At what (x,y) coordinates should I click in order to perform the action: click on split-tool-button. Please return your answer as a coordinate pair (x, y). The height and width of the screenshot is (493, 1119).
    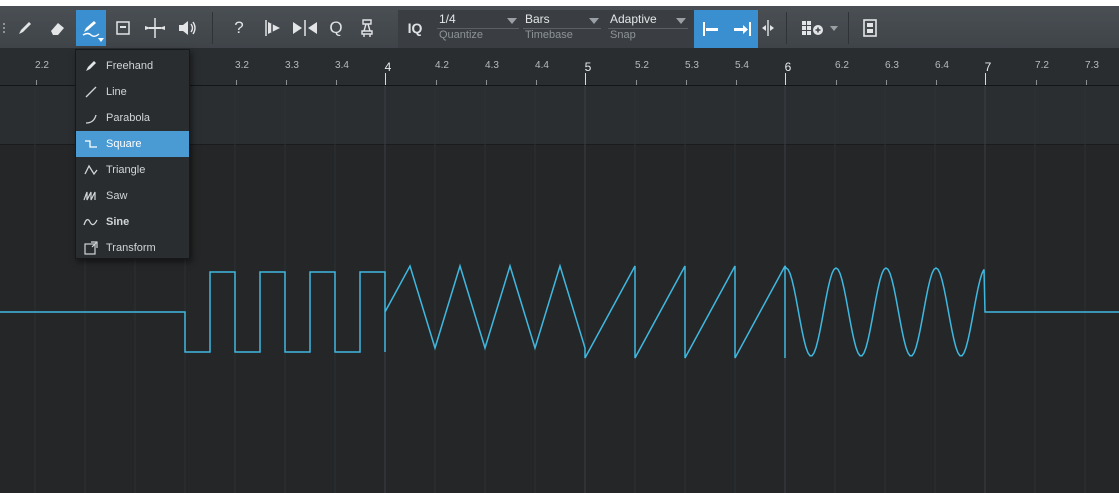
    Looking at the image, I should click on (155, 28).